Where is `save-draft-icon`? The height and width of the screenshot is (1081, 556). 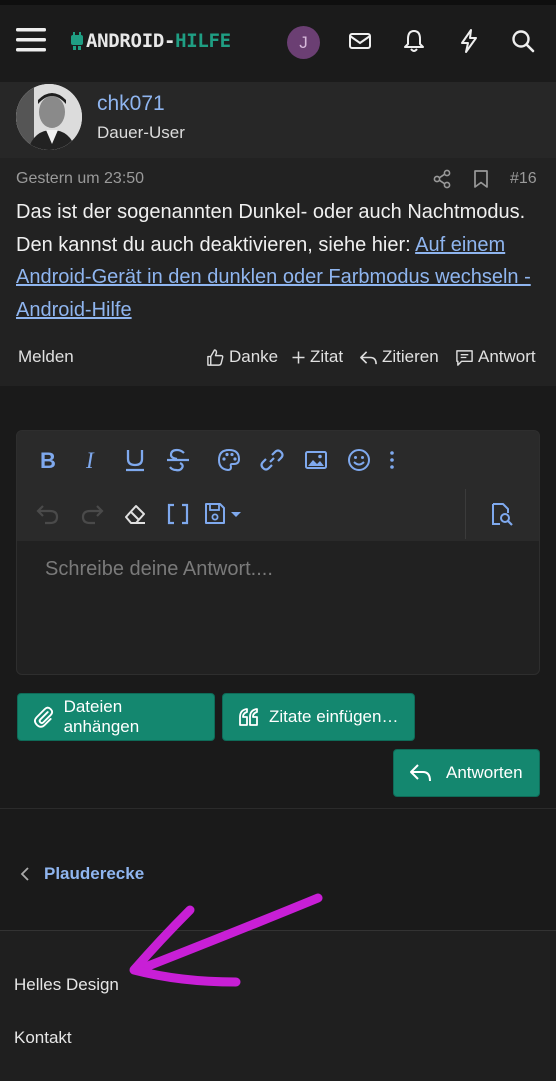
save-draft-icon is located at coordinates (224, 514).